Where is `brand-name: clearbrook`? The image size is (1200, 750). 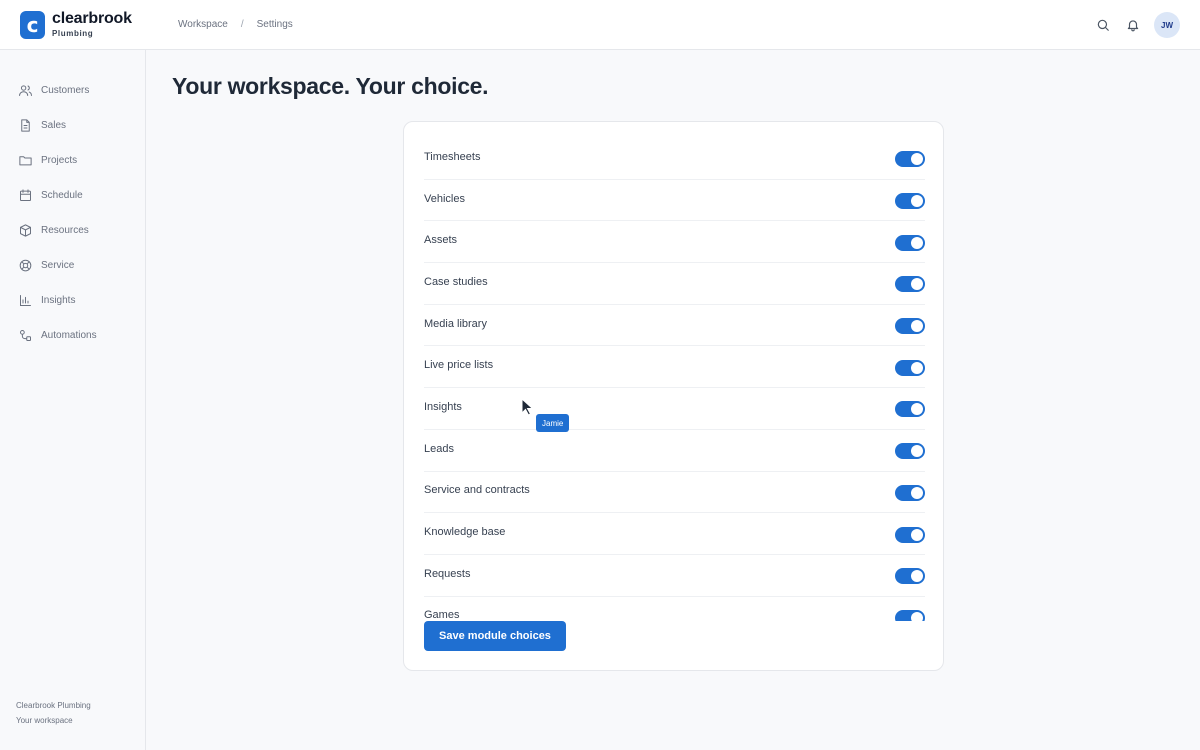 brand-name: clearbrook is located at coordinates (92, 18).